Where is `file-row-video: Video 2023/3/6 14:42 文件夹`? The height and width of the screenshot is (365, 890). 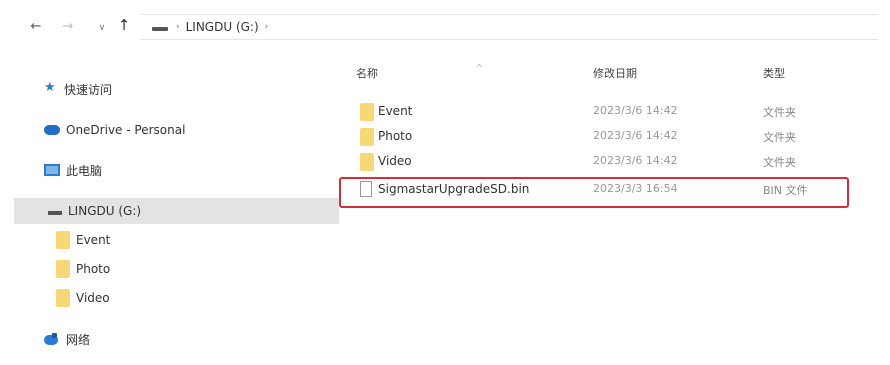
file-row-video: Video 2023/3/6 14:42 文件夹 is located at coordinates (610, 162).